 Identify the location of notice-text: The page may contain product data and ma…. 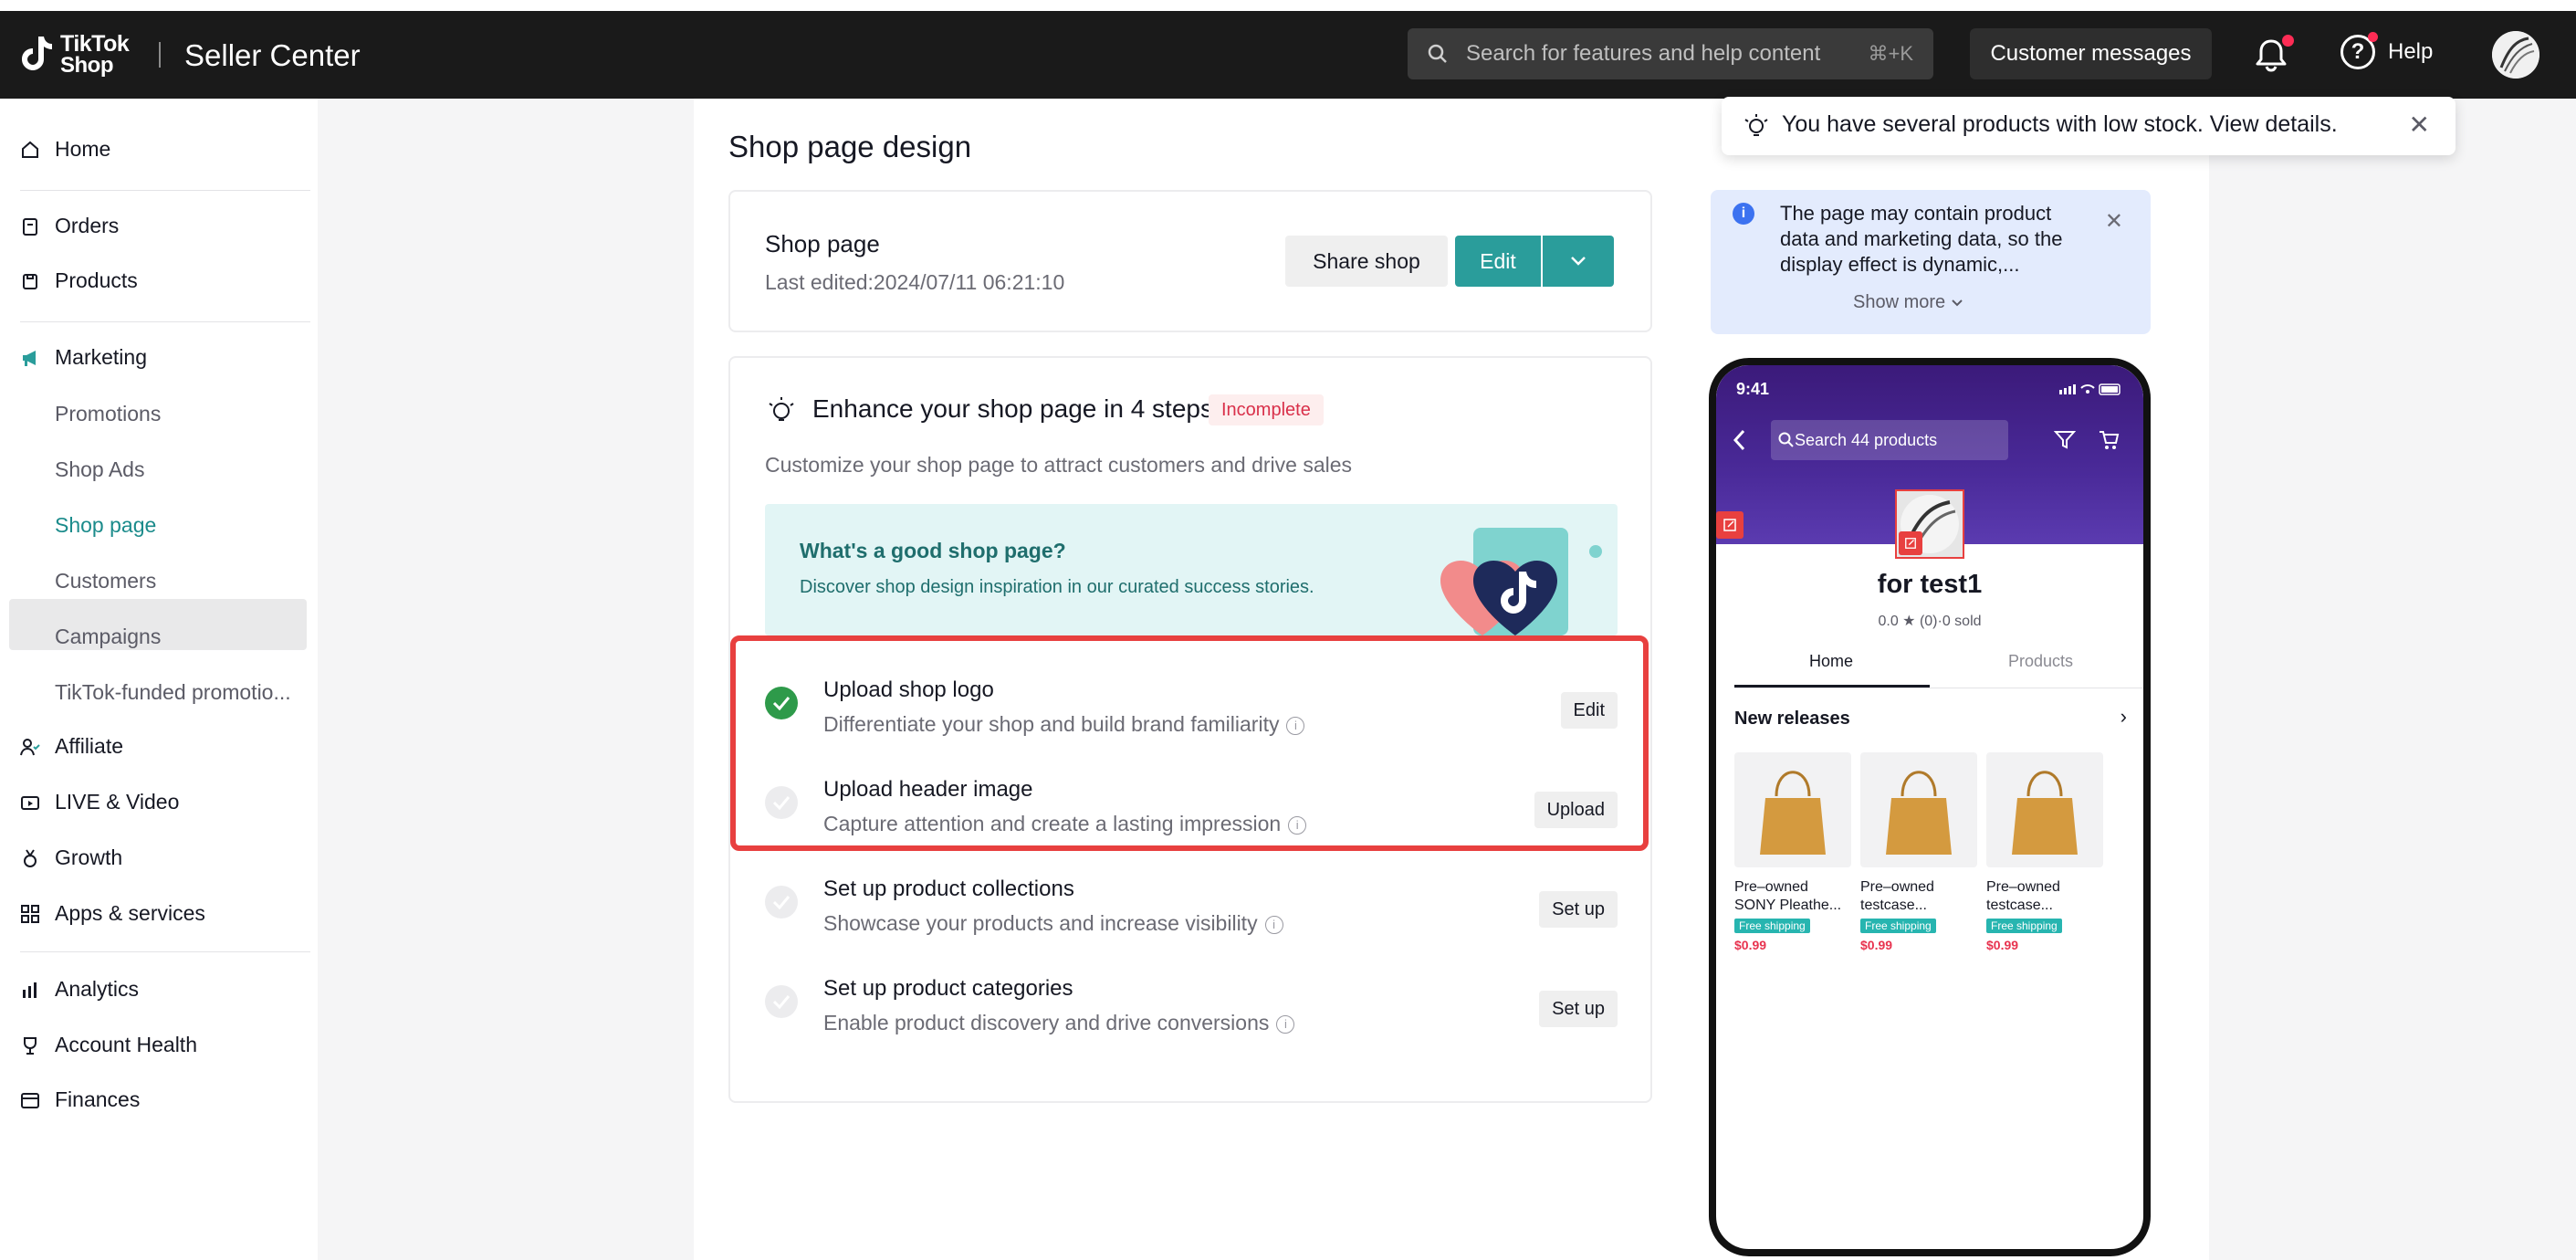
(1921, 239).